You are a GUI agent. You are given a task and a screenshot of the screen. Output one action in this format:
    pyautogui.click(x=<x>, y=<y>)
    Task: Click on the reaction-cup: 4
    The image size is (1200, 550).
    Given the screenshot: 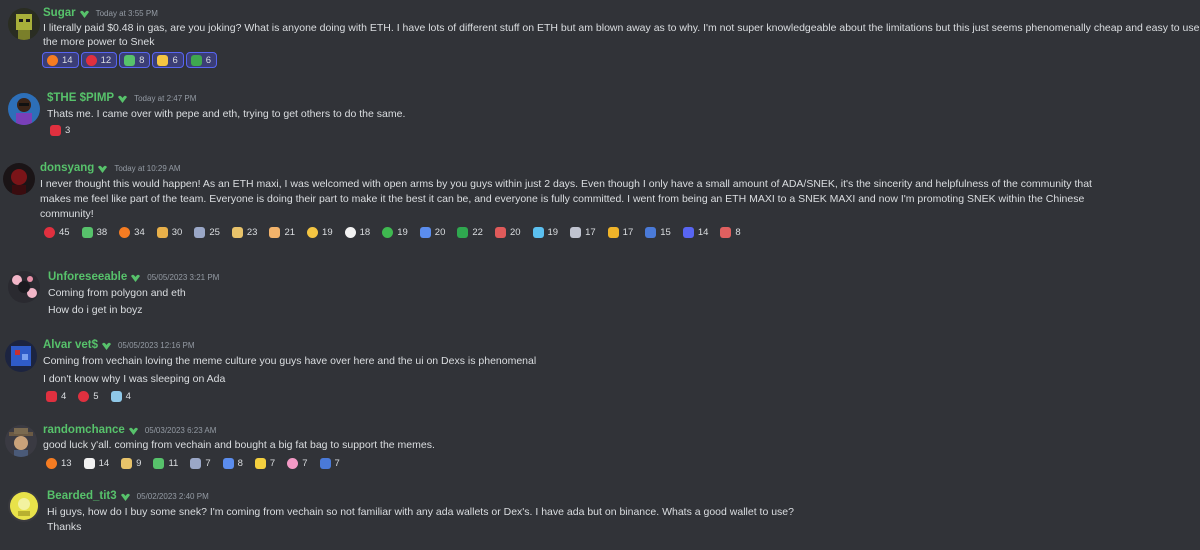 What is the action you would take?
    pyautogui.click(x=122, y=396)
    